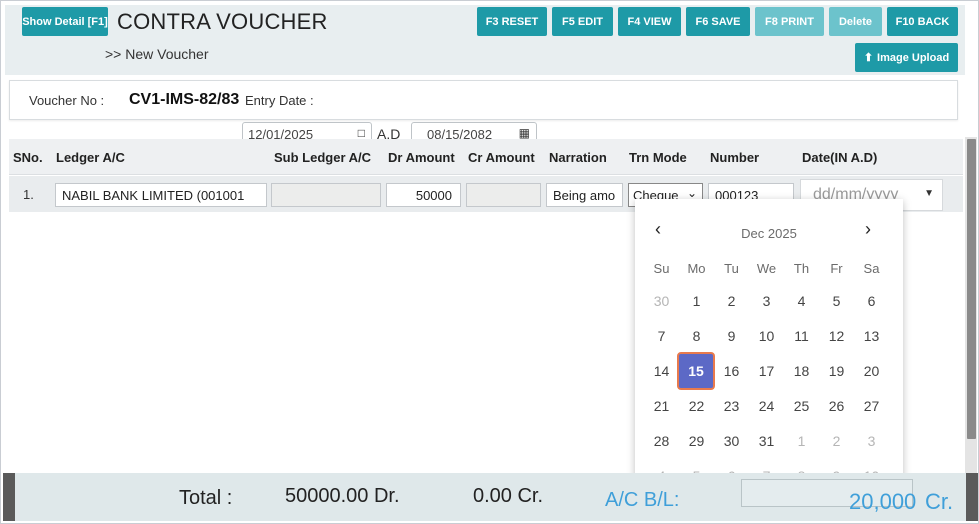  What do you see at coordinates (801, 406) in the screenshot?
I see `calendar-day: 25` at bounding box center [801, 406].